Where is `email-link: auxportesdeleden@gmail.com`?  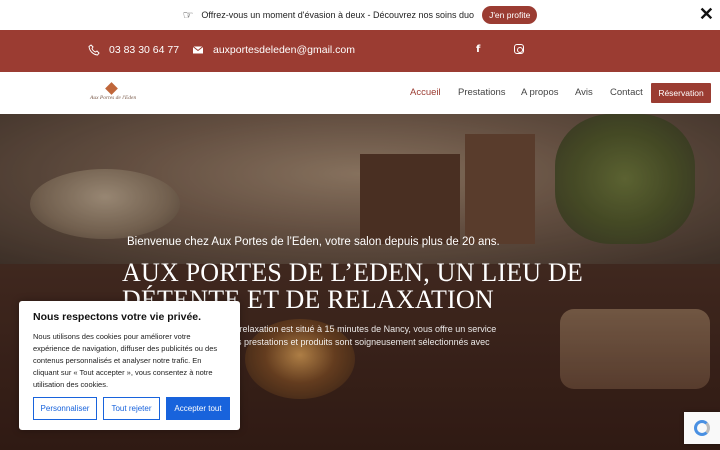 email-link: auxportesdeleden@gmail.com is located at coordinates (273, 50).